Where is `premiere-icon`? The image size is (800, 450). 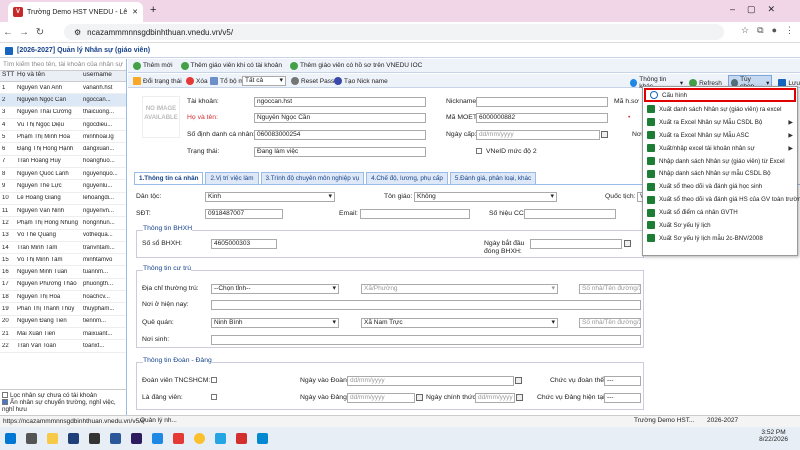 premiere-icon is located at coordinates (136, 438).